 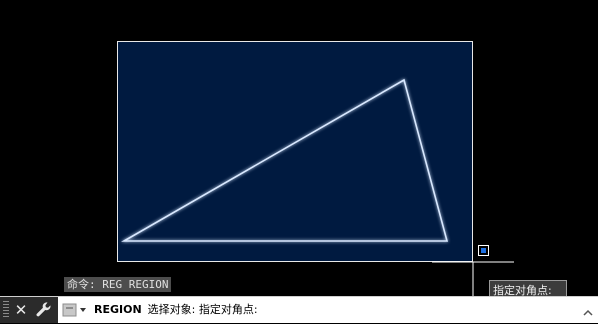 What do you see at coordinates (44, 310) in the screenshot?
I see `wrench-icon` at bounding box center [44, 310].